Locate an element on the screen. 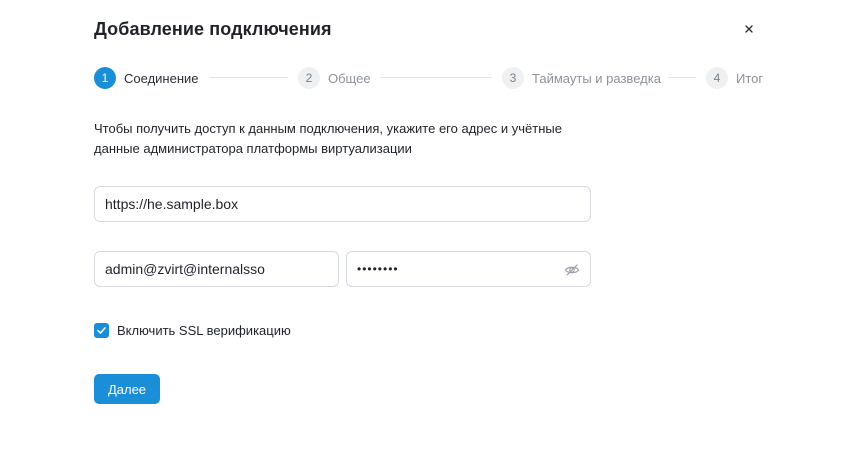  username-field: admin@zvirt@internalsso is located at coordinates (216, 269).